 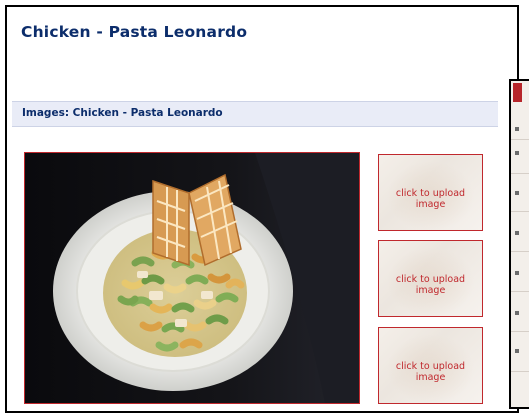 I want to click on upload-image-slot-1: click to upload image, so click(x=430, y=192).